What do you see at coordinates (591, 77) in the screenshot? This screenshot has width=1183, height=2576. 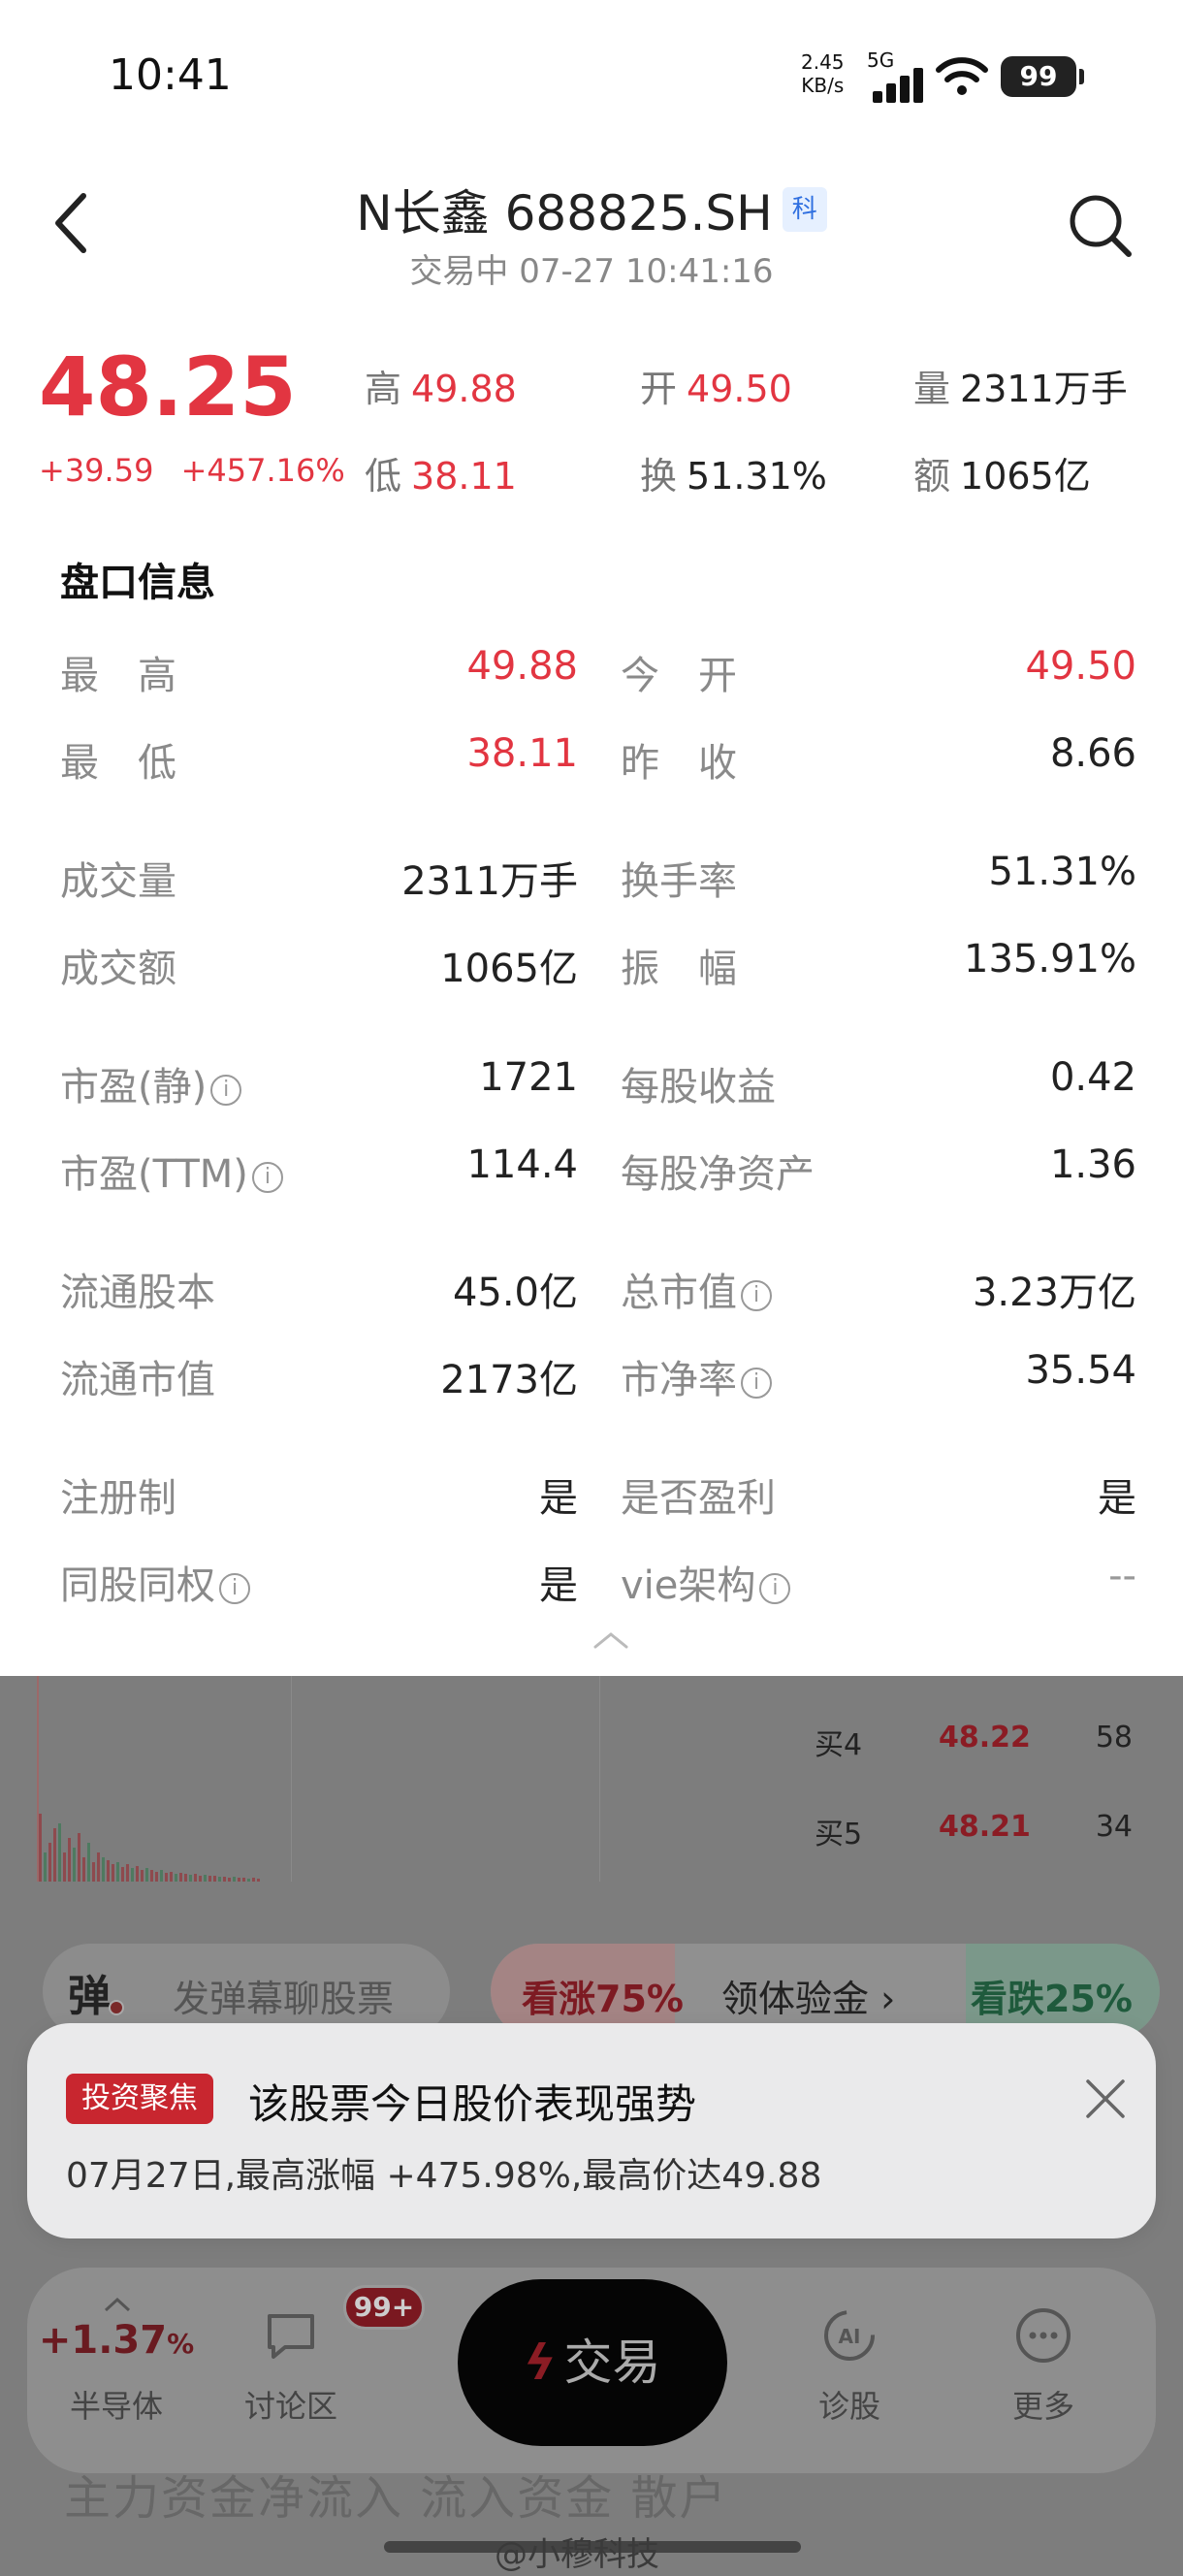 I see `status-bar: 10:41 2.45 KB/s 5G 99` at bounding box center [591, 77].